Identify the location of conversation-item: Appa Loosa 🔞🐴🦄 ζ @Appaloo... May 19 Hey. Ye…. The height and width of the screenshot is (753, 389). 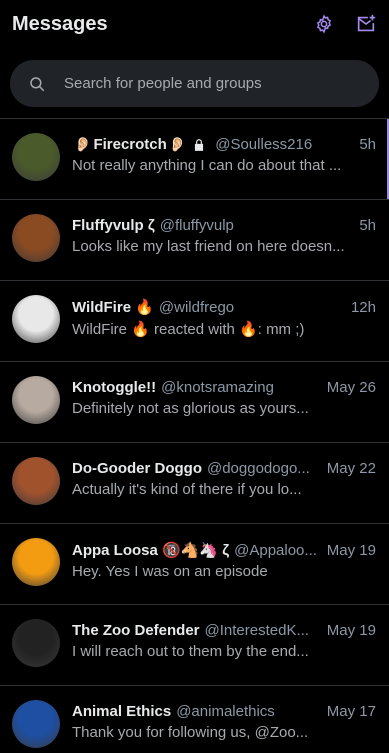
(194, 564).